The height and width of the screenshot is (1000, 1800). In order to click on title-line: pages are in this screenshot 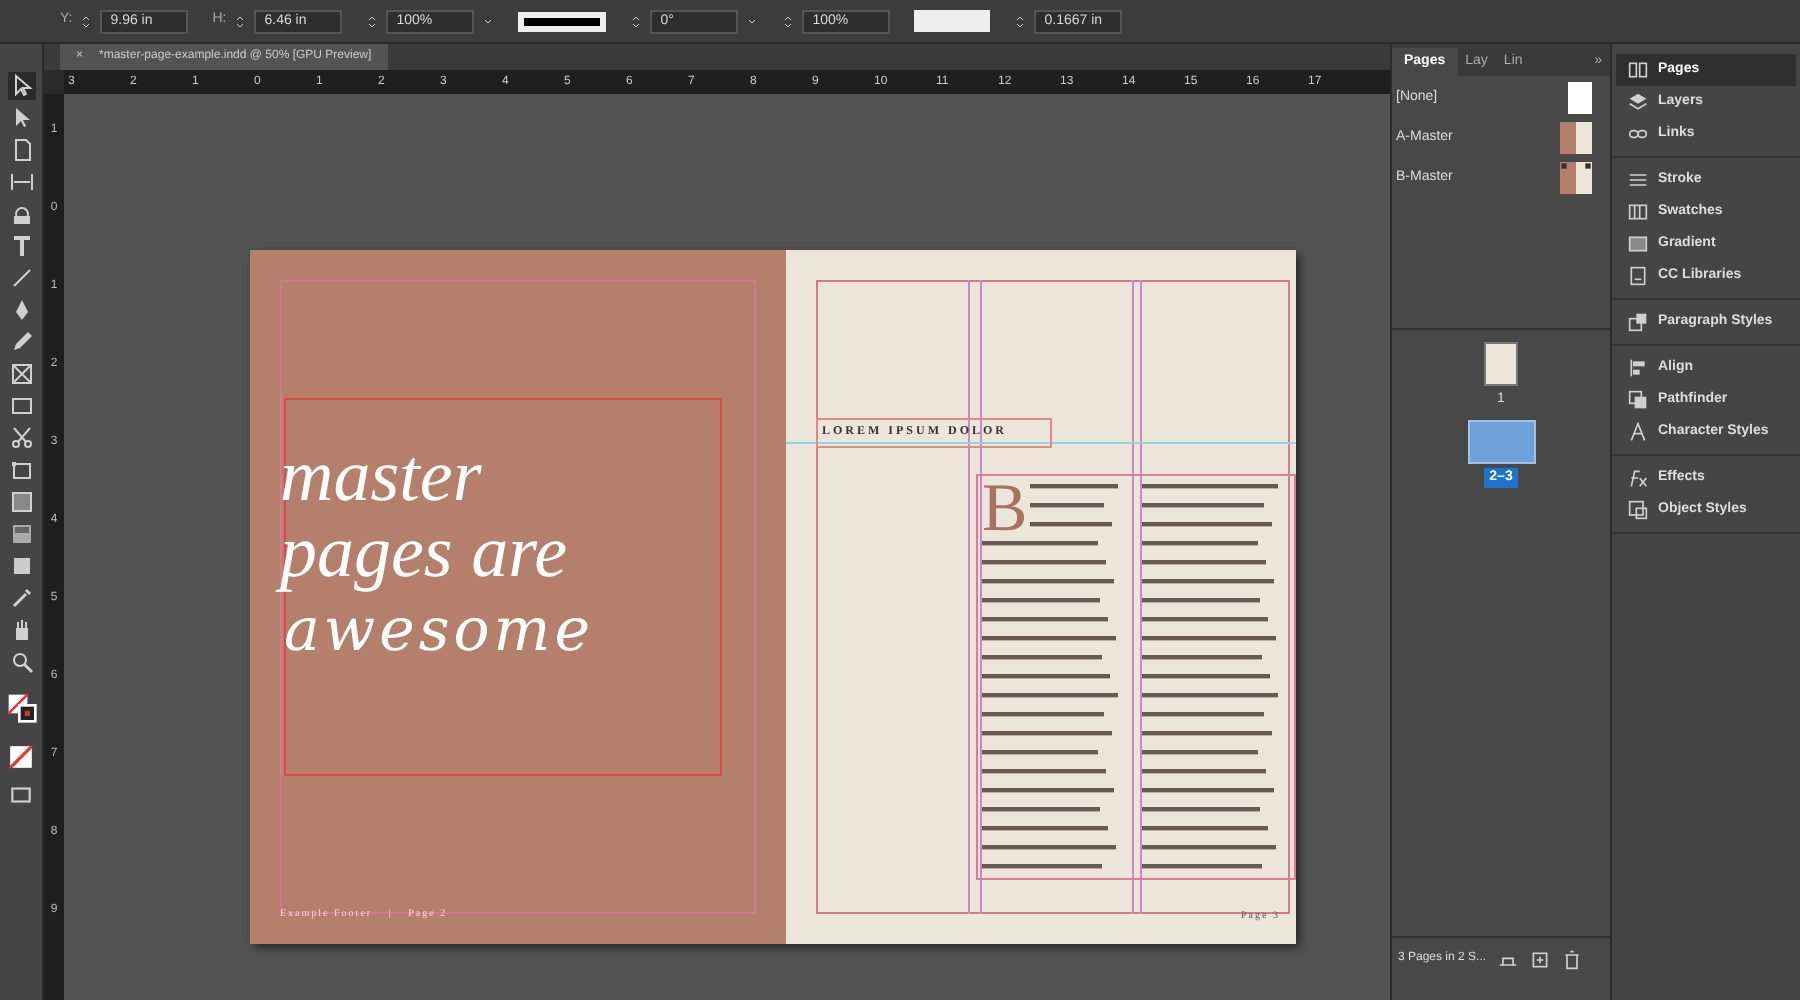, I will do `click(533, 554)`.